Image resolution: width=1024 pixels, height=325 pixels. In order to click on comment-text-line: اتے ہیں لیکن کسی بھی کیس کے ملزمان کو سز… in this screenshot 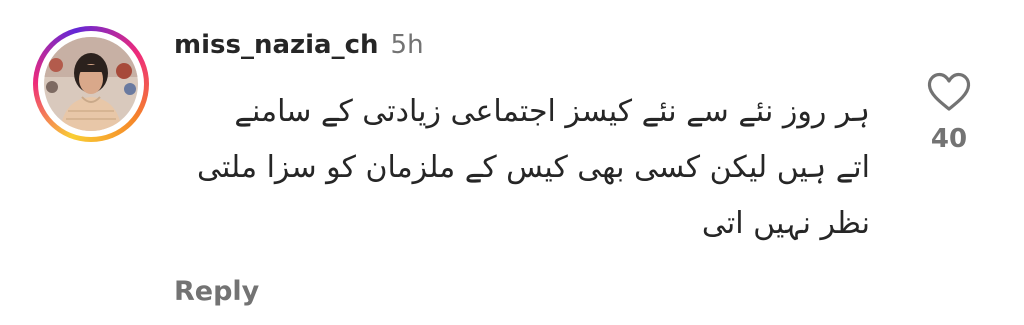, I will do `click(533, 167)`.